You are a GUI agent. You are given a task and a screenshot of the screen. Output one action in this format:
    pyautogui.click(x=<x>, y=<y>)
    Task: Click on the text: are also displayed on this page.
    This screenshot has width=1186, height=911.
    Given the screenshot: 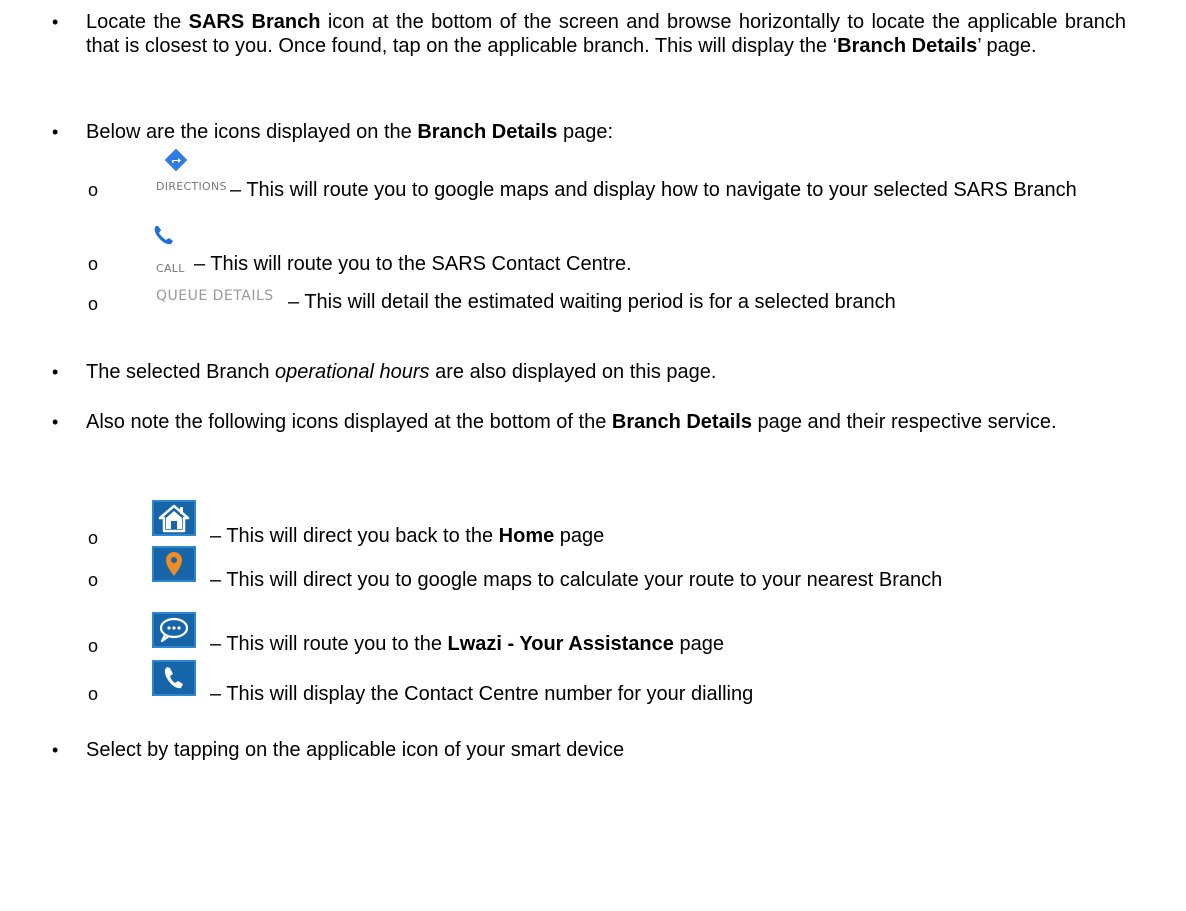 What is the action you would take?
    pyautogui.click(x=573, y=372)
    